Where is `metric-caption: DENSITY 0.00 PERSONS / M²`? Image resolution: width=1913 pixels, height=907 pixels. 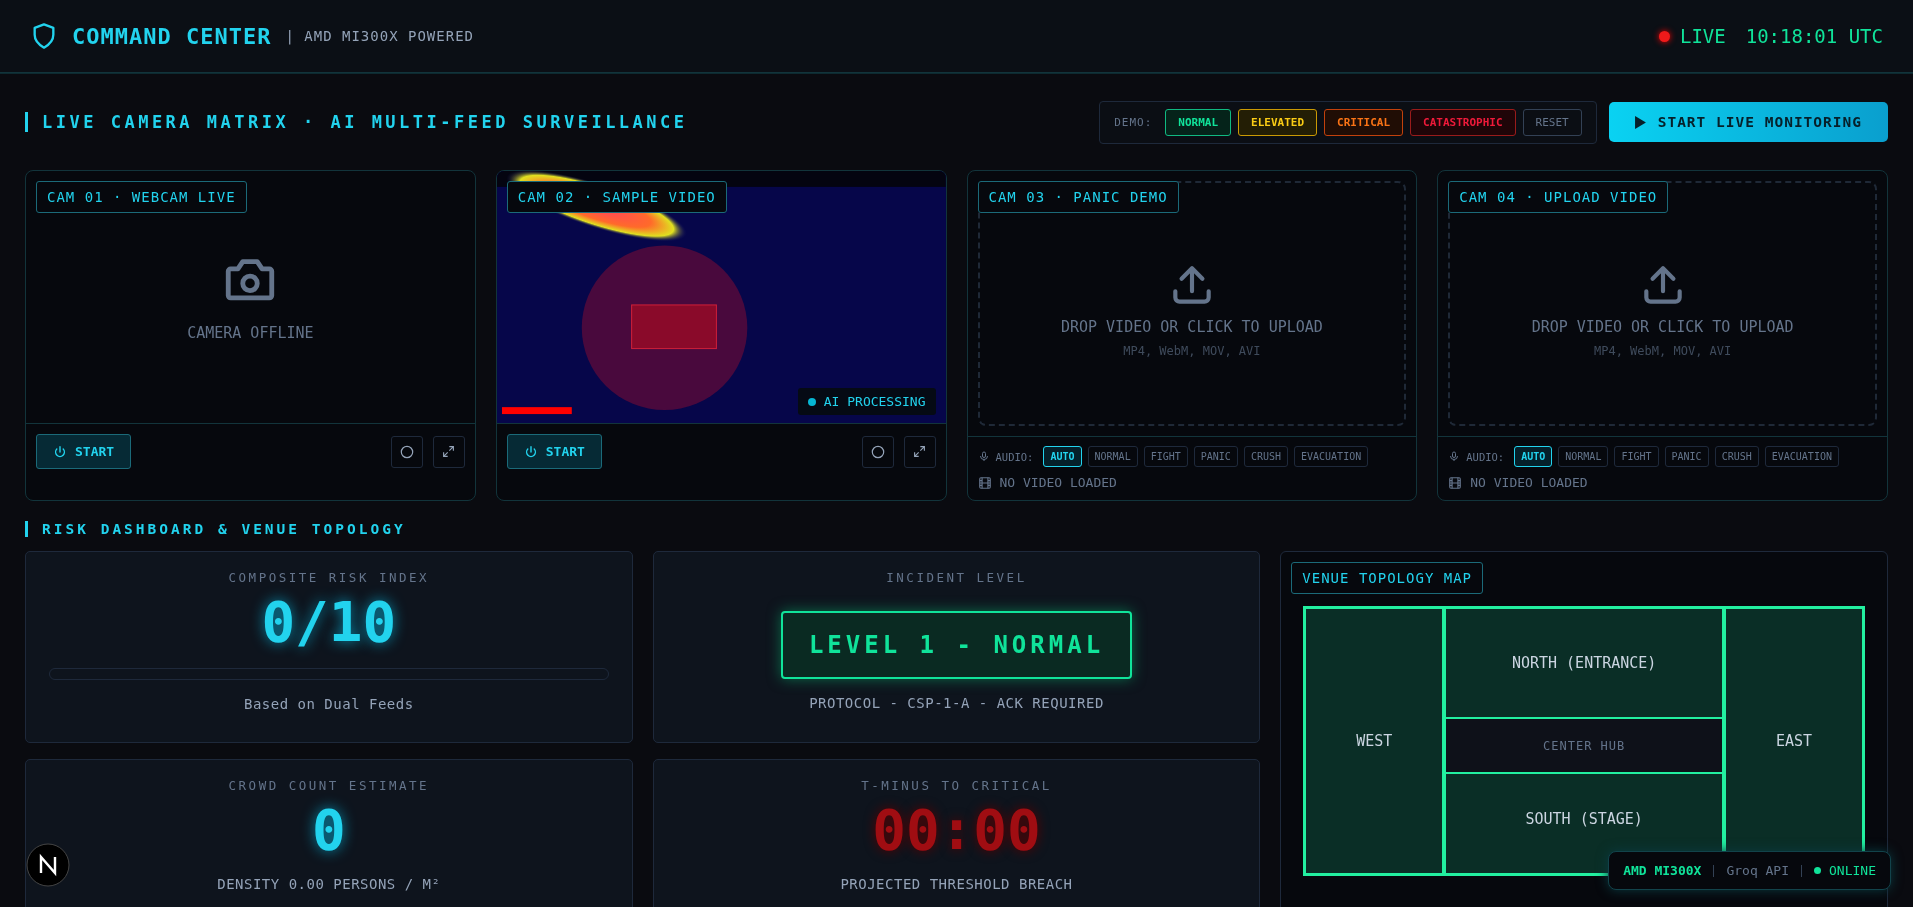
metric-caption: DENSITY 0.00 PERSONS / M² is located at coordinates (329, 883).